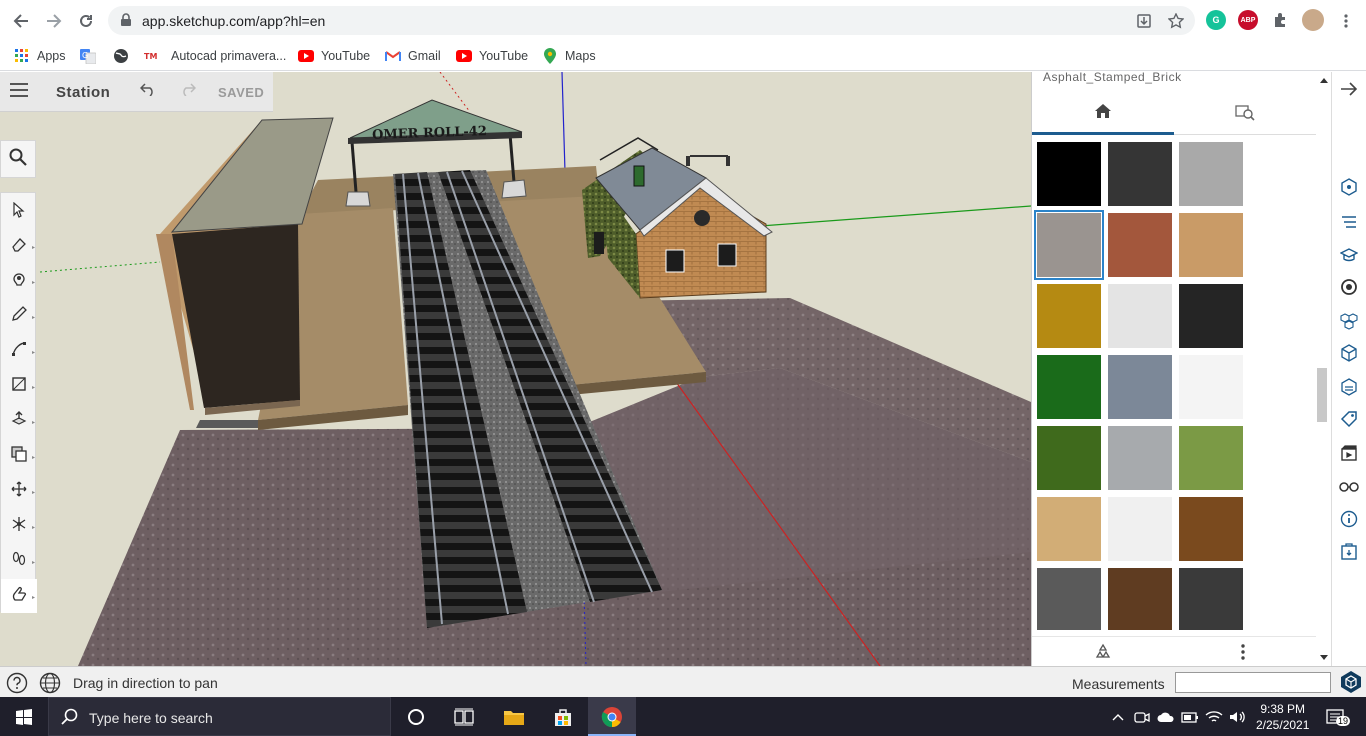 The width and height of the screenshot is (1366, 736). What do you see at coordinates (1245, 115) in the screenshot?
I see `tab-image-search` at bounding box center [1245, 115].